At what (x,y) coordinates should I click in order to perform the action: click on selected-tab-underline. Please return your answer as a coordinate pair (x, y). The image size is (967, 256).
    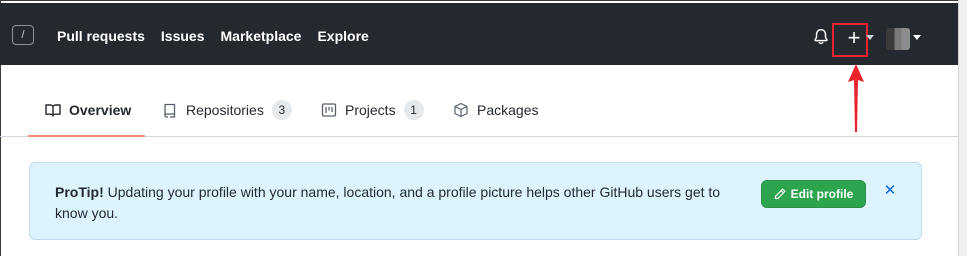
    Looking at the image, I should click on (86, 136).